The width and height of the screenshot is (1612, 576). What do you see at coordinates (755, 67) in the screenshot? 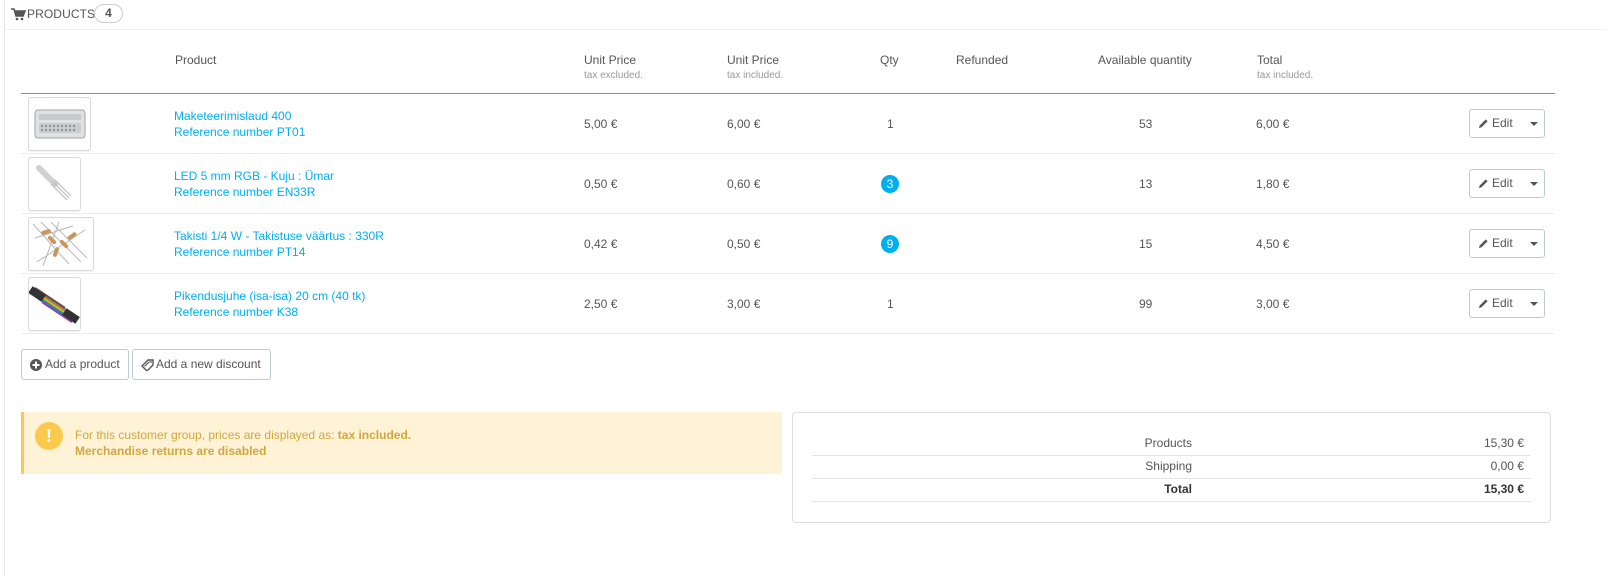
I see `col-unit-price-incl: Unit Price tax included.` at bounding box center [755, 67].